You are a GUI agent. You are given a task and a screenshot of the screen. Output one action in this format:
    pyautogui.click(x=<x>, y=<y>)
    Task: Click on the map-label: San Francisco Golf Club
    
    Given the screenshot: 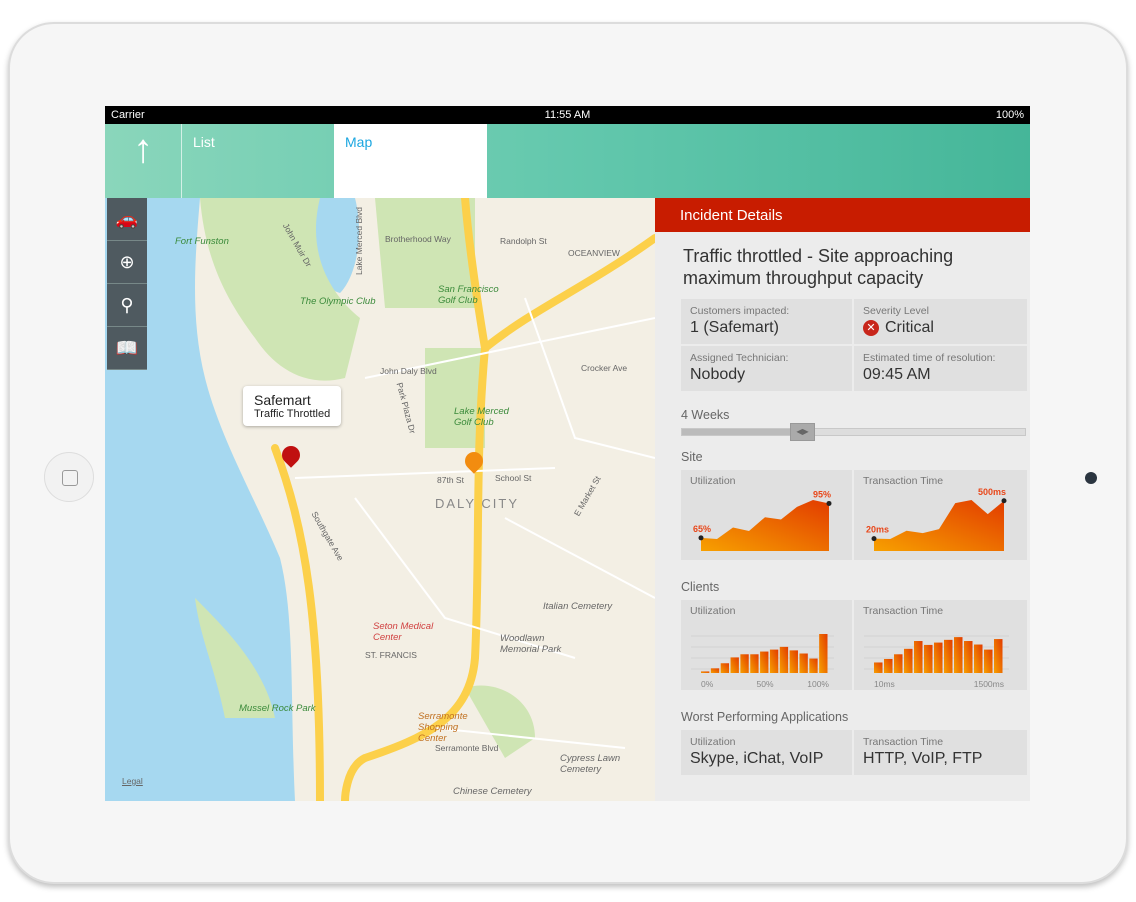 What is the action you would take?
    pyautogui.click(x=468, y=295)
    